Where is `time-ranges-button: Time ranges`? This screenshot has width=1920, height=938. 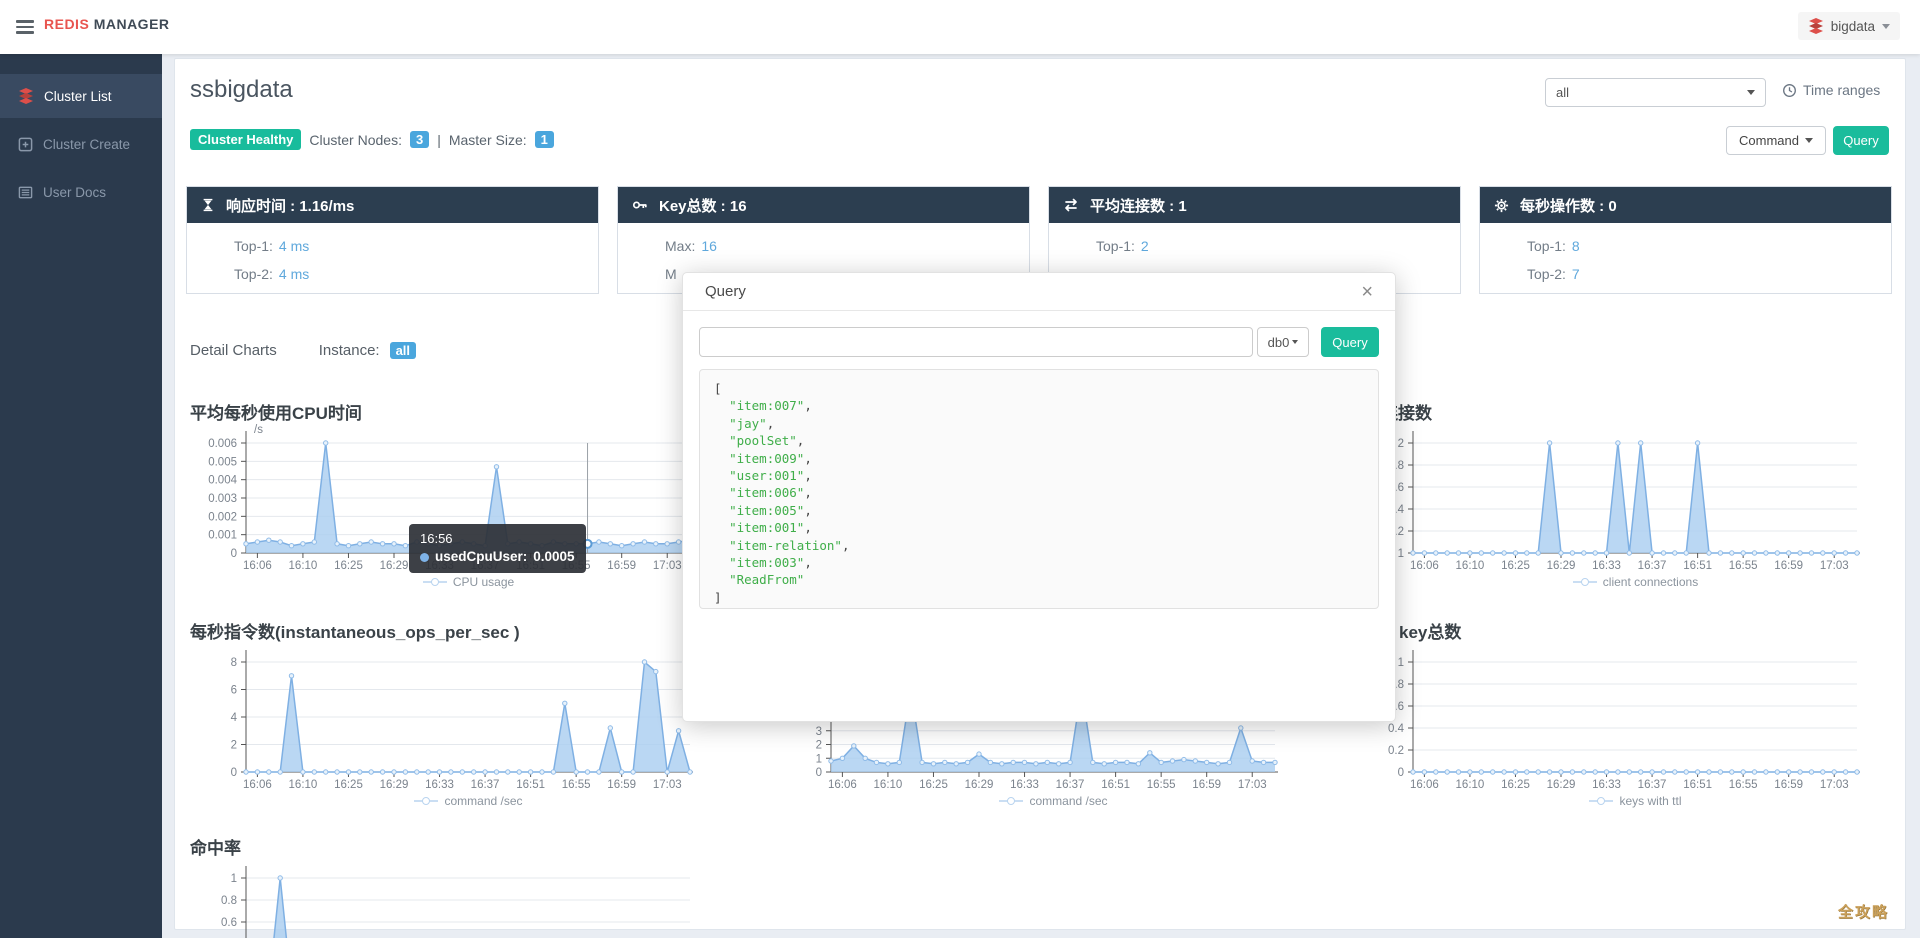
time-ranges-button: Time ranges is located at coordinates (1831, 90).